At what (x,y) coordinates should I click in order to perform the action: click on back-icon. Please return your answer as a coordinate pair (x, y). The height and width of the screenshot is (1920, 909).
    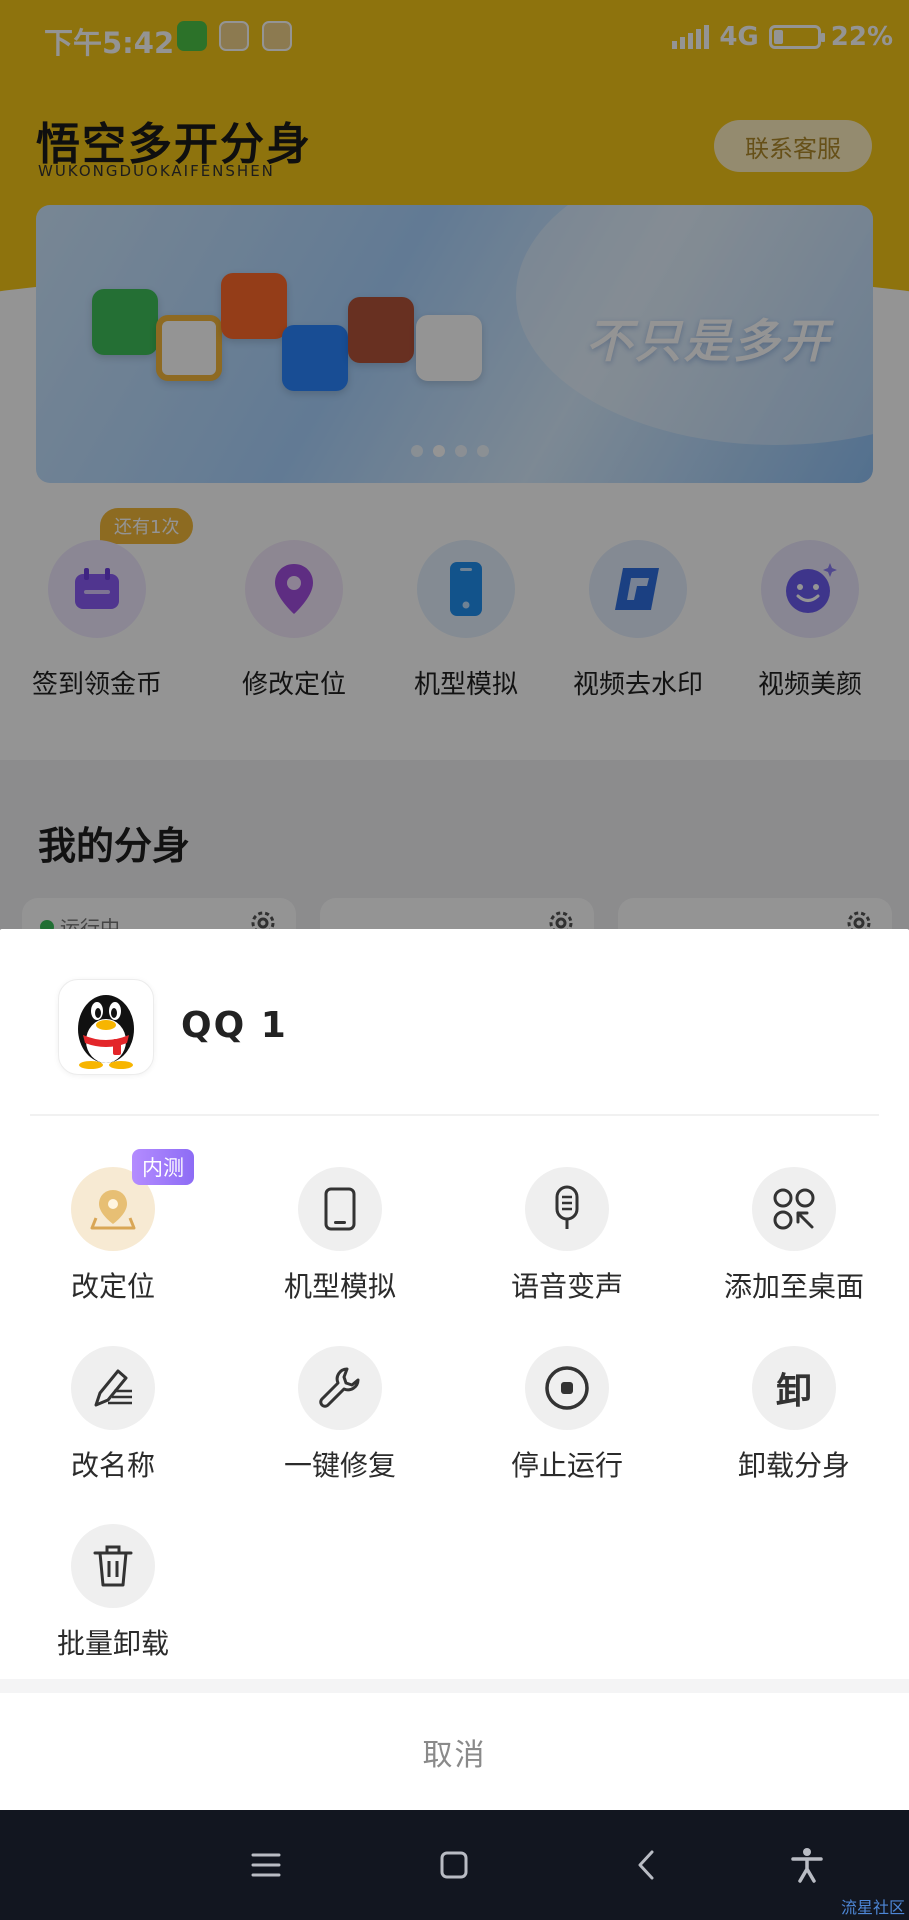
    Looking at the image, I should click on (646, 1865).